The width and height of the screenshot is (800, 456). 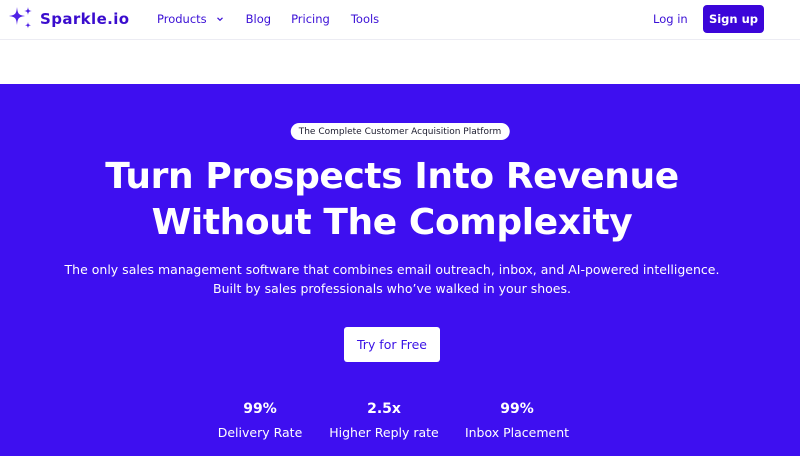 I want to click on stat-label: Higher Reply rate, so click(x=384, y=432).